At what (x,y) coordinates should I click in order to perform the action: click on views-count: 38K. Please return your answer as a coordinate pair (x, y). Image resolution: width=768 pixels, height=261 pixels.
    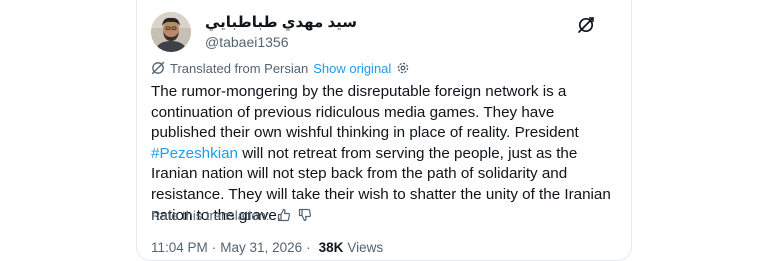
    Looking at the image, I should click on (331, 247).